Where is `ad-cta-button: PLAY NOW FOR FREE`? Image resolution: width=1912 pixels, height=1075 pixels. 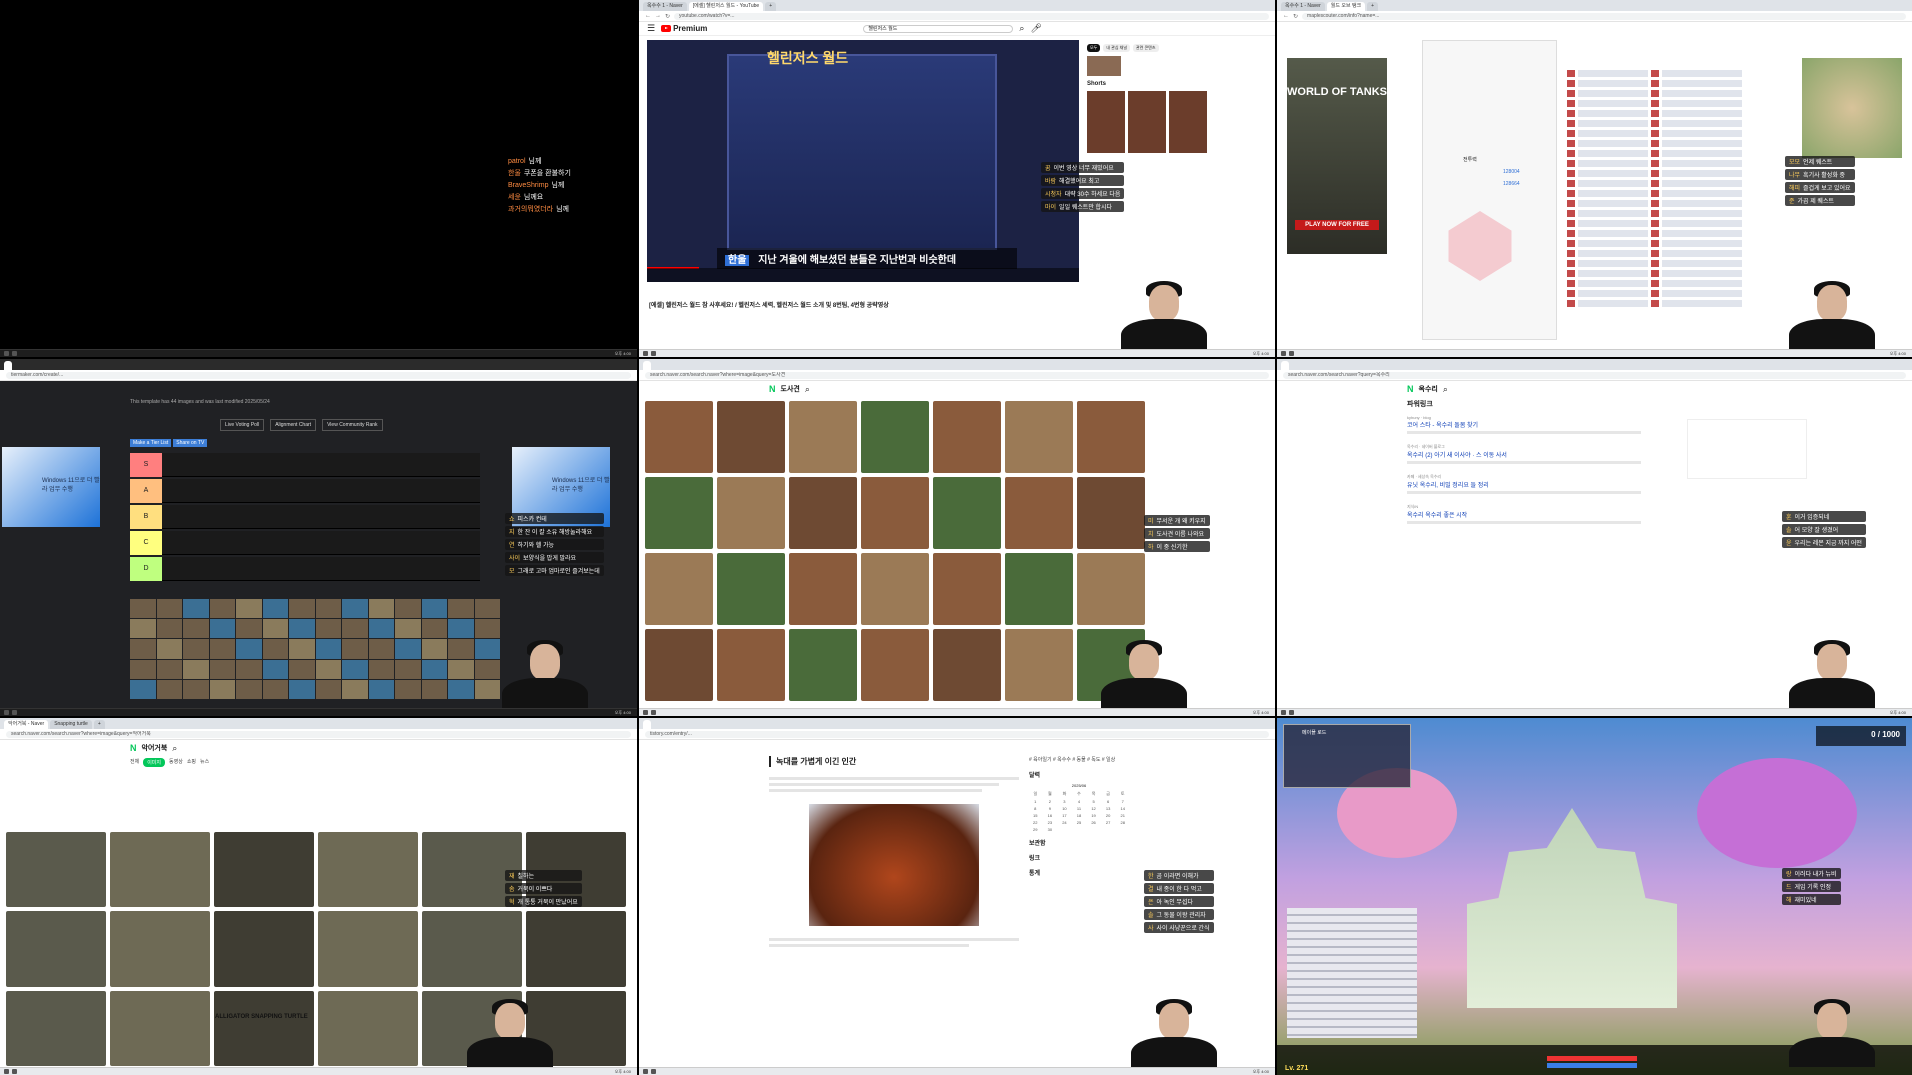 ad-cta-button: PLAY NOW FOR FREE is located at coordinates (1337, 225).